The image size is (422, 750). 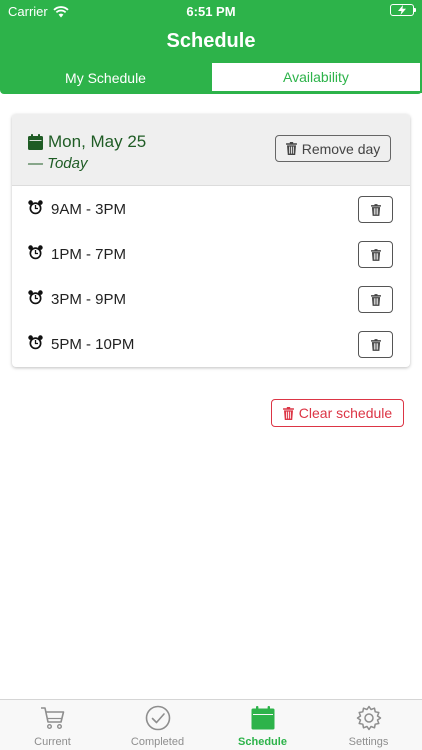 What do you see at coordinates (52, 742) in the screenshot?
I see `tab-current-label: Current` at bounding box center [52, 742].